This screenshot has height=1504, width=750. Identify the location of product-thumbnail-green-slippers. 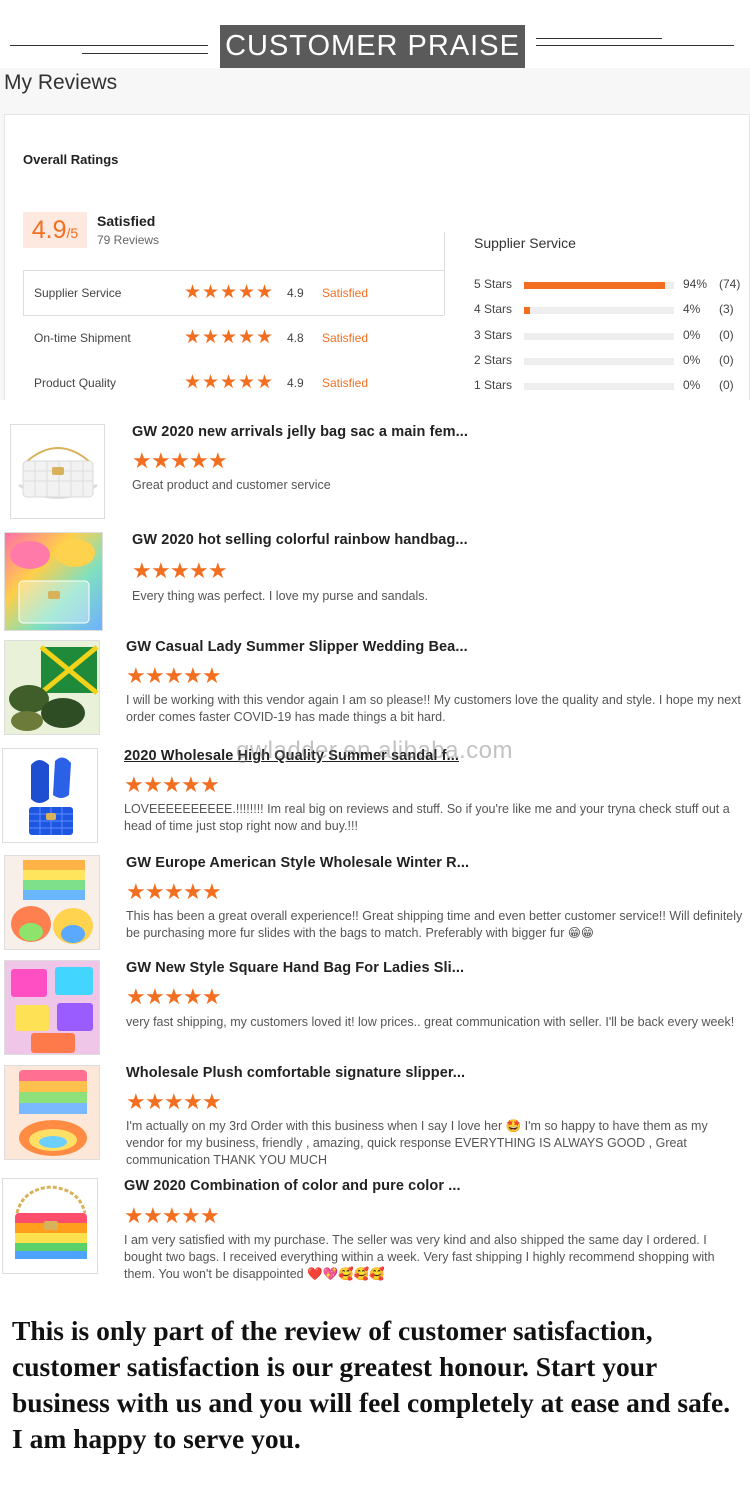
(52, 687).